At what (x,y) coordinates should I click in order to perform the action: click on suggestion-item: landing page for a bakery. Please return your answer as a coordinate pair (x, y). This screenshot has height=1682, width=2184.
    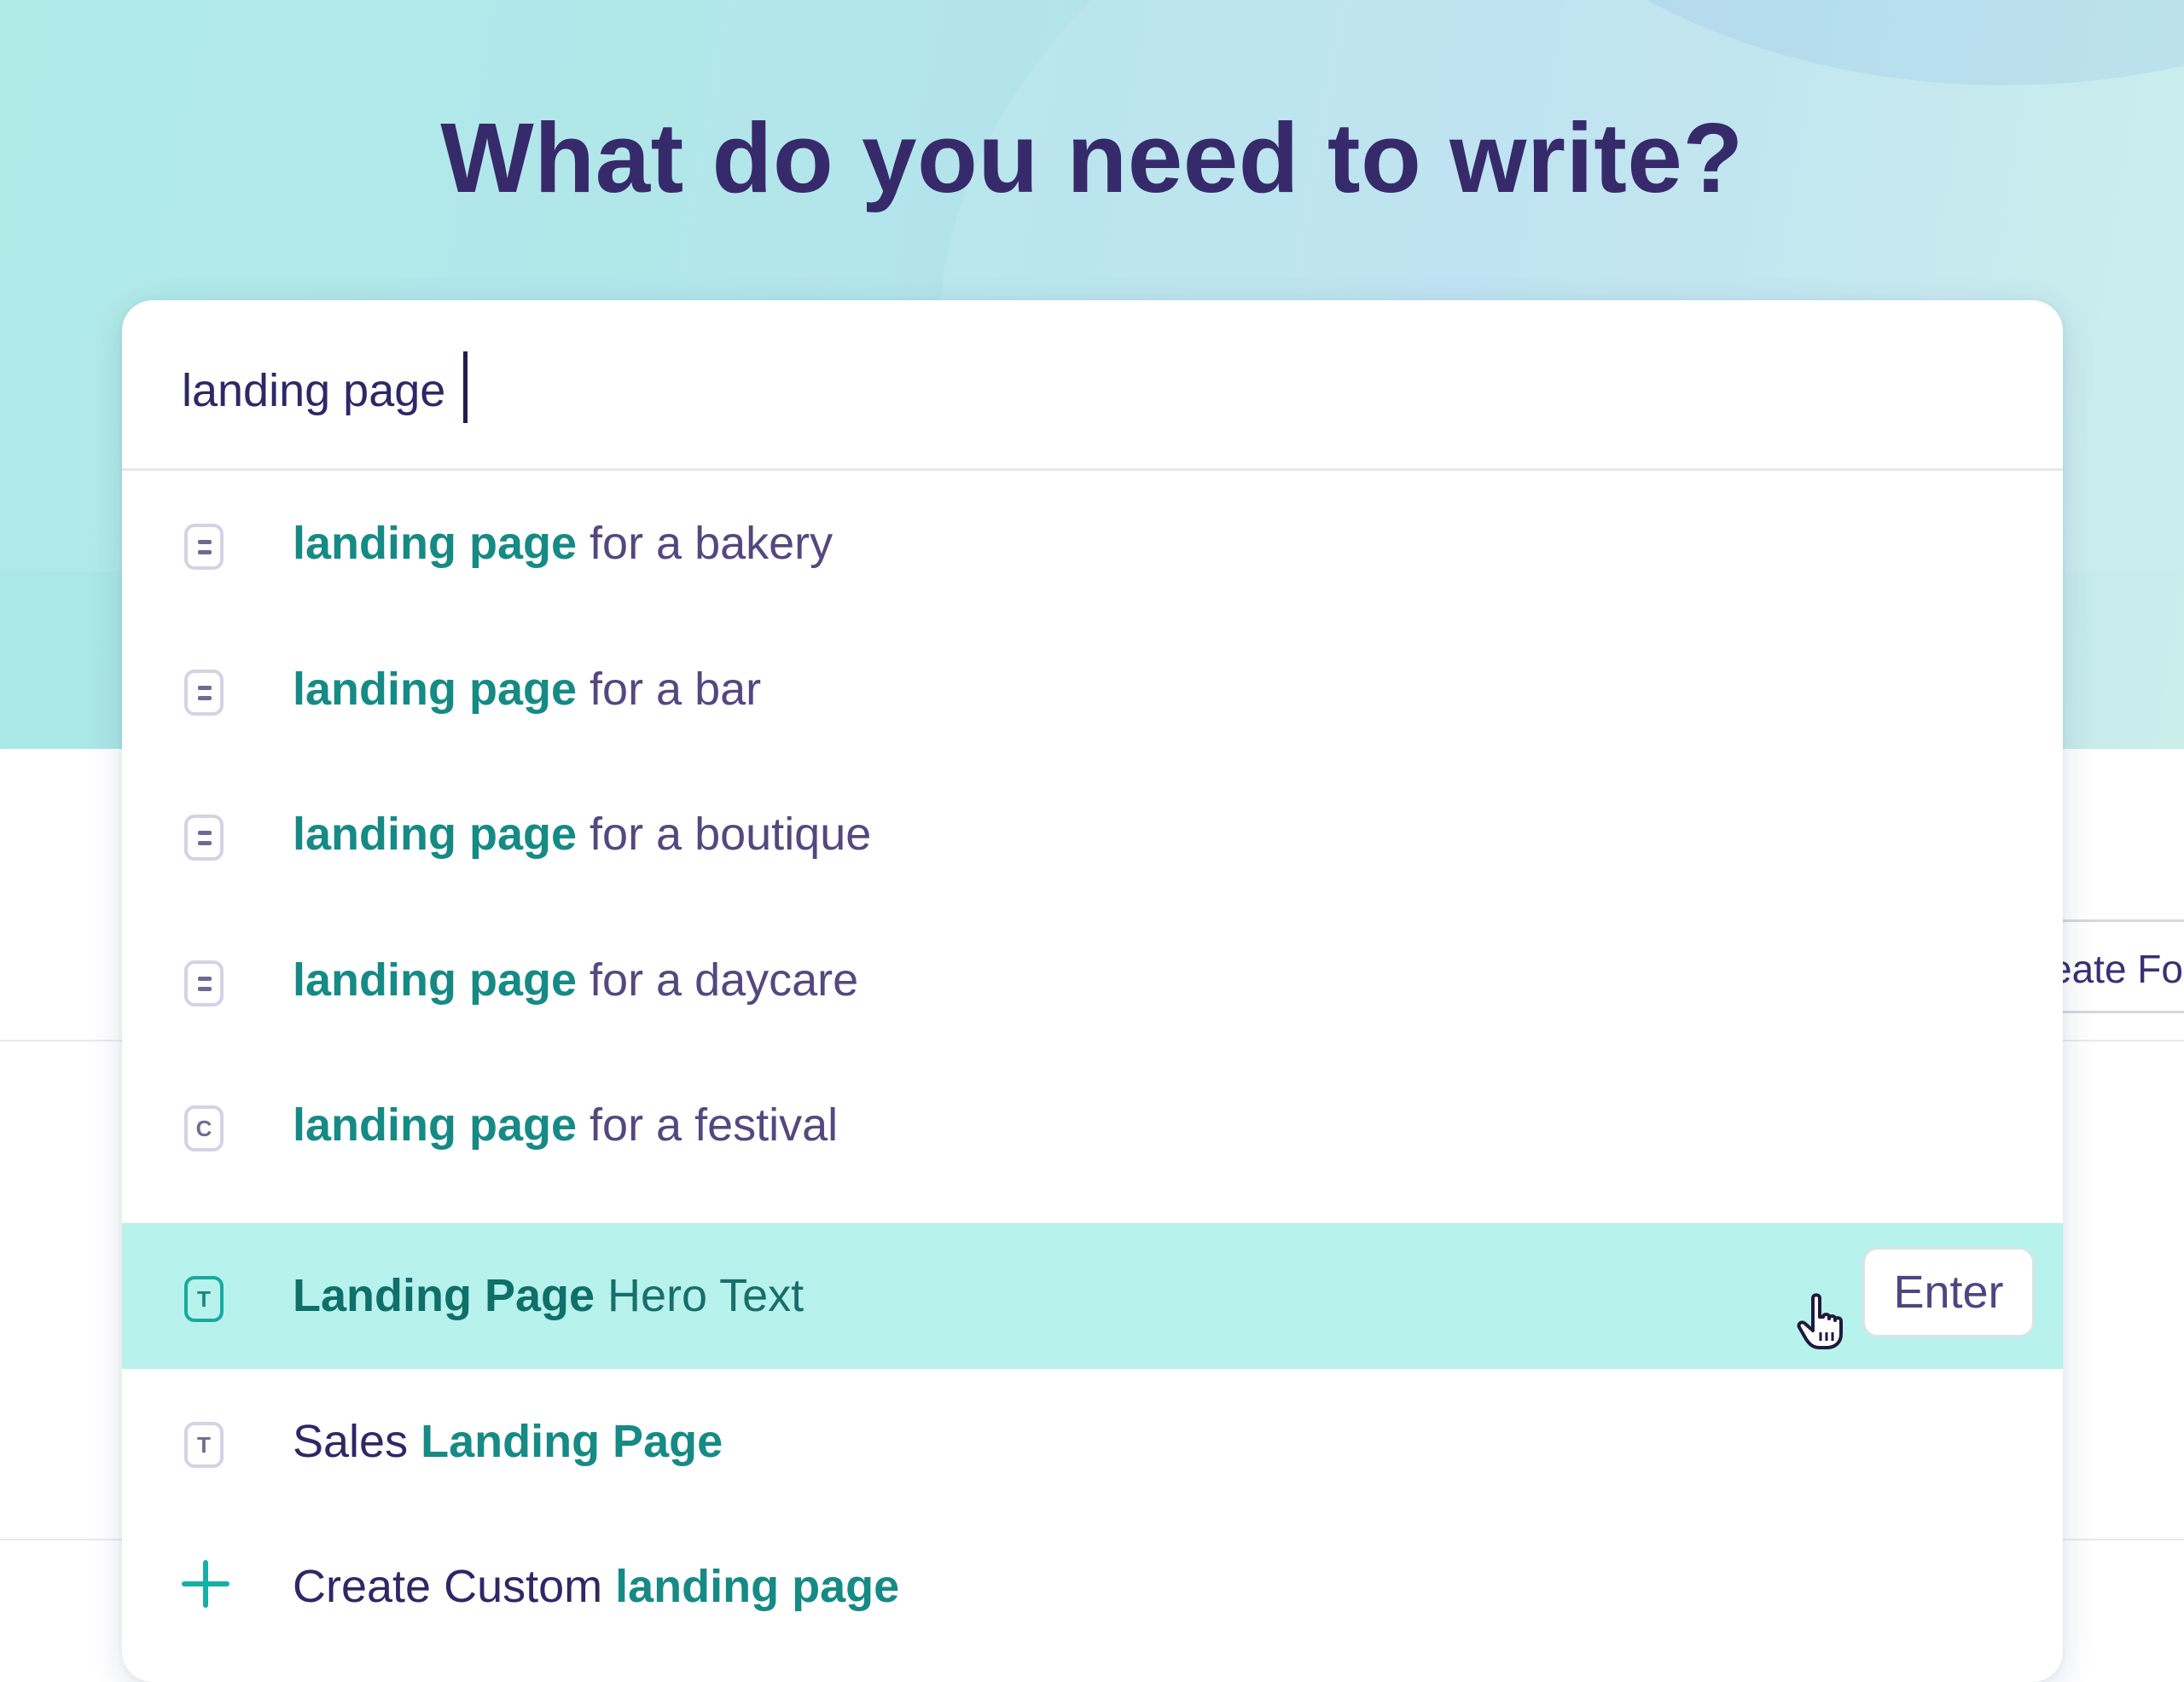
    Looking at the image, I should click on (1093, 544).